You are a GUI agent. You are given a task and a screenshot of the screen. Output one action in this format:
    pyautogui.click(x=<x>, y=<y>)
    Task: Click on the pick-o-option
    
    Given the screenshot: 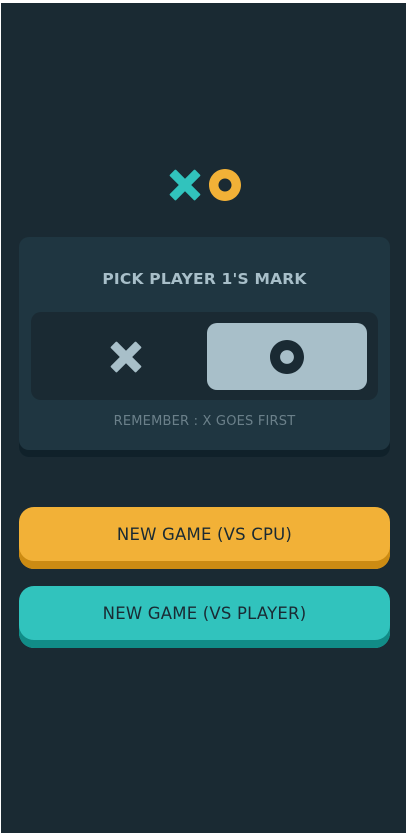 What is the action you would take?
    pyautogui.click(x=287, y=356)
    